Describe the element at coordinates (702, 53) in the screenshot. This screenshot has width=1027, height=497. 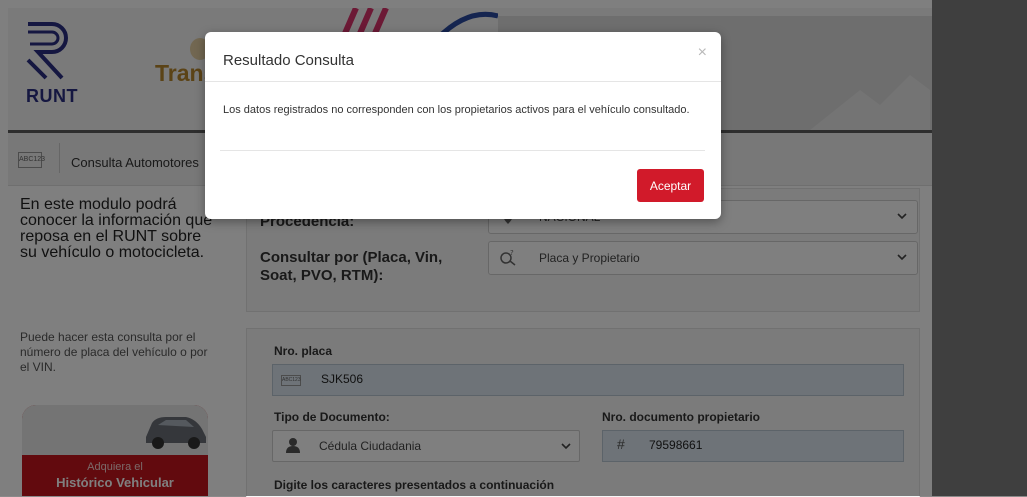
I see `close-icon: ×` at that location.